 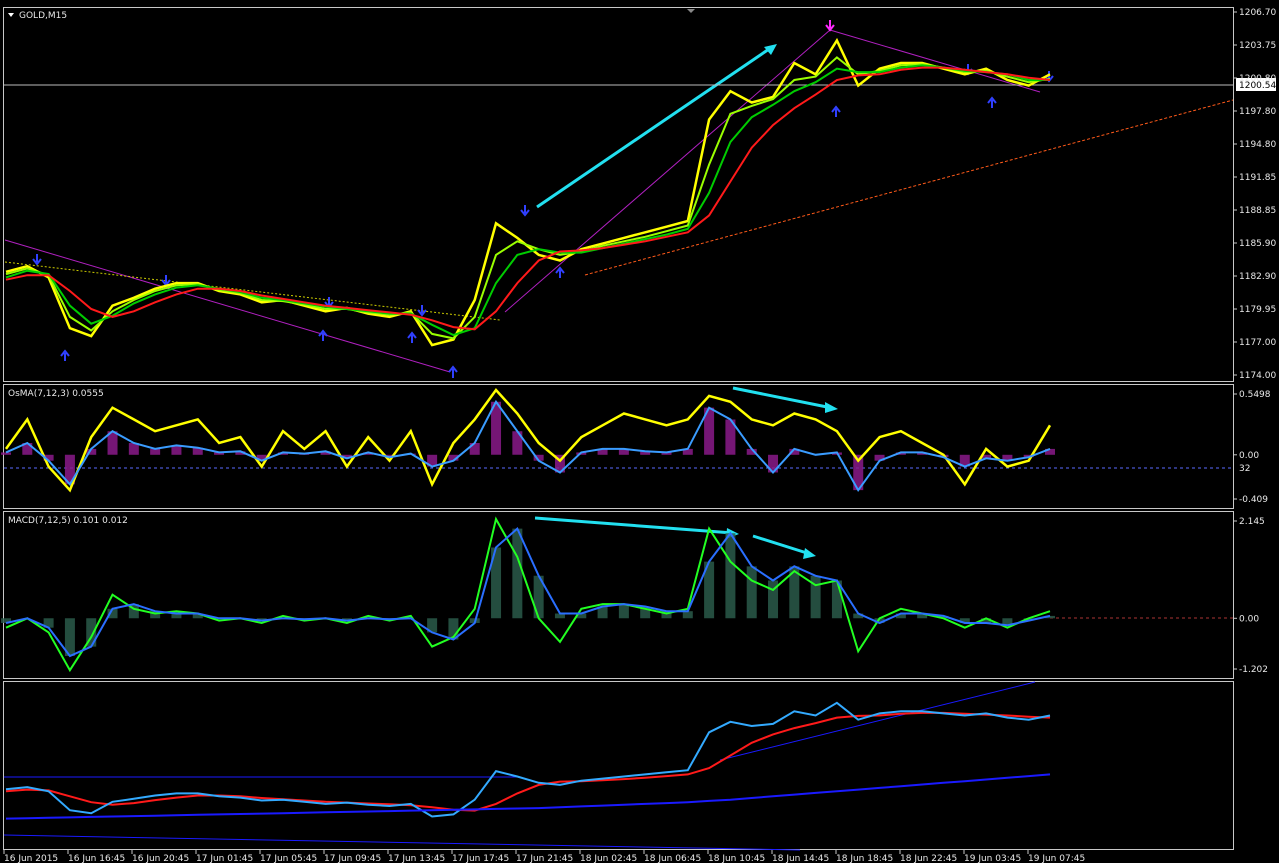 I want to click on time-tick-label: 17 Jun 01:45, so click(x=224, y=858).